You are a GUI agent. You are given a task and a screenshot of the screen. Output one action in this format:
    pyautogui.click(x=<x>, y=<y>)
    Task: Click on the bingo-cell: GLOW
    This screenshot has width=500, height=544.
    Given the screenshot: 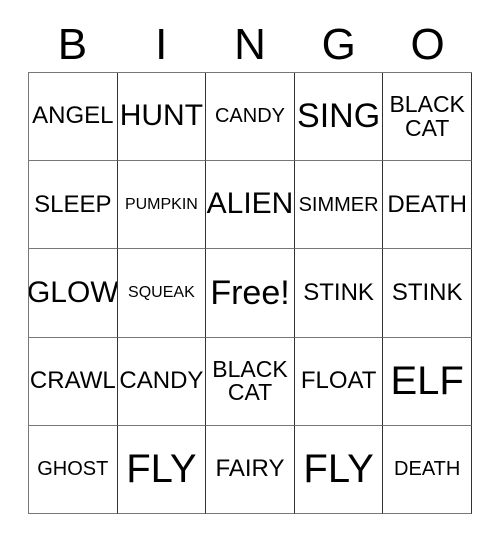 What is the action you would take?
    pyautogui.click(x=73, y=293)
    